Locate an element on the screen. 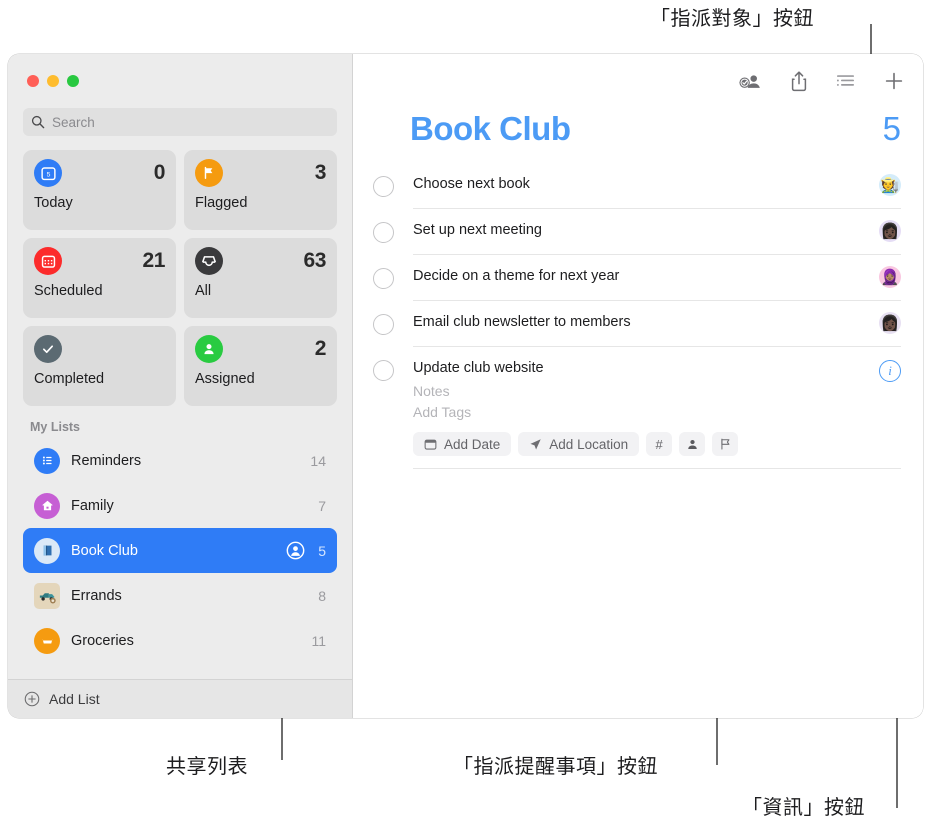 The image size is (931, 833). scheduled-calendar-icon is located at coordinates (48, 261).